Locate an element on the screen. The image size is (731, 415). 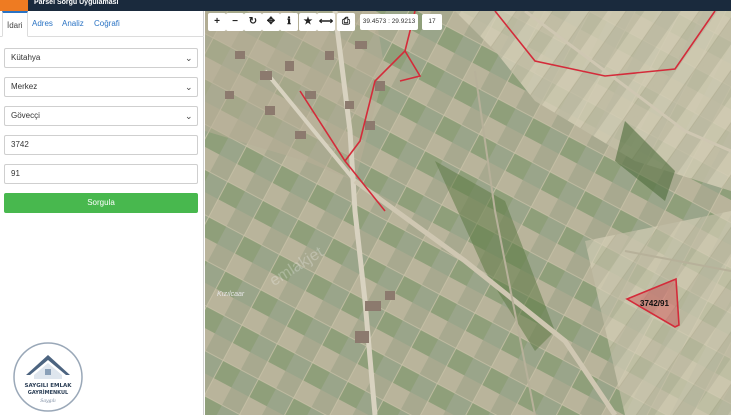
panel-tabs: İdari Adres Analiz Coğrafi is located at coordinates (102, 24).